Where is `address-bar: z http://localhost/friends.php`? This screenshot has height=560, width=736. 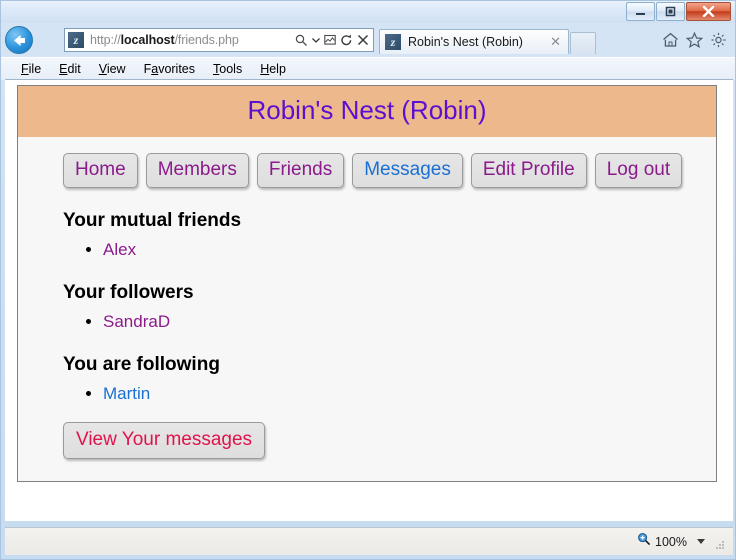
address-bar: z http://localhost/friends.php is located at coordinates (219, 40).